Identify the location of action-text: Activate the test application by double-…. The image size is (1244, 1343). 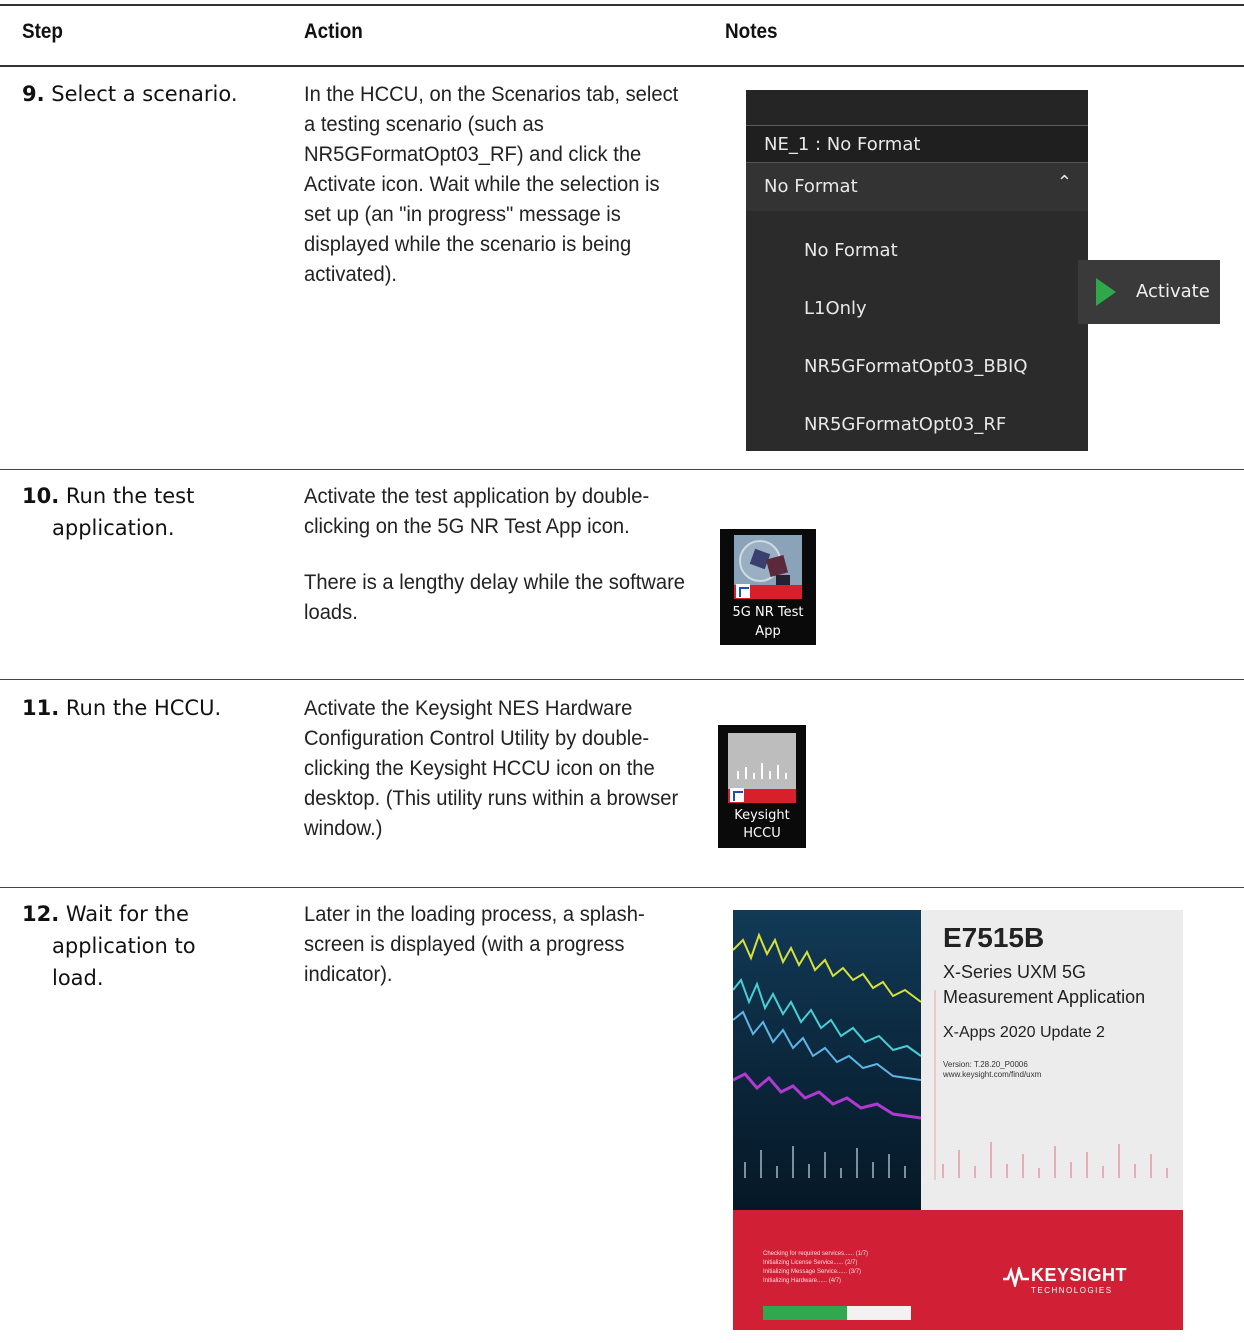
(477, 511).